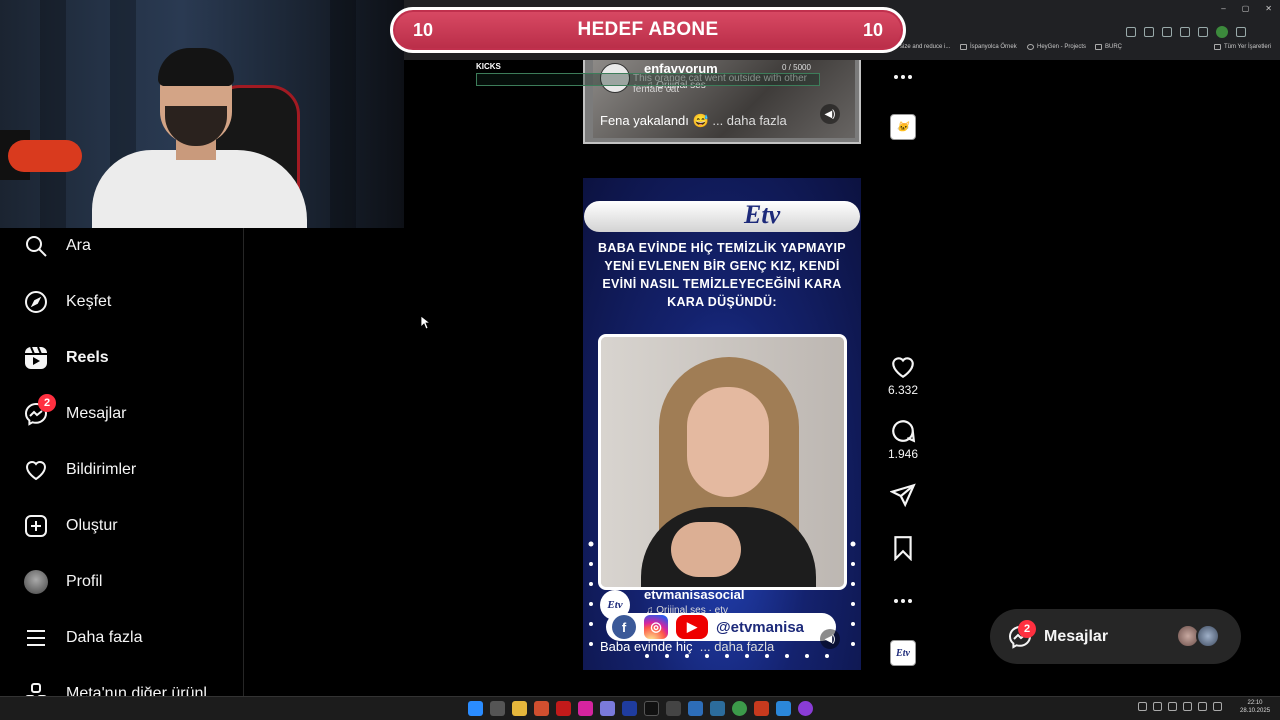  I want to click on window-controls: – ▢ ✕, so click(1246, 8).